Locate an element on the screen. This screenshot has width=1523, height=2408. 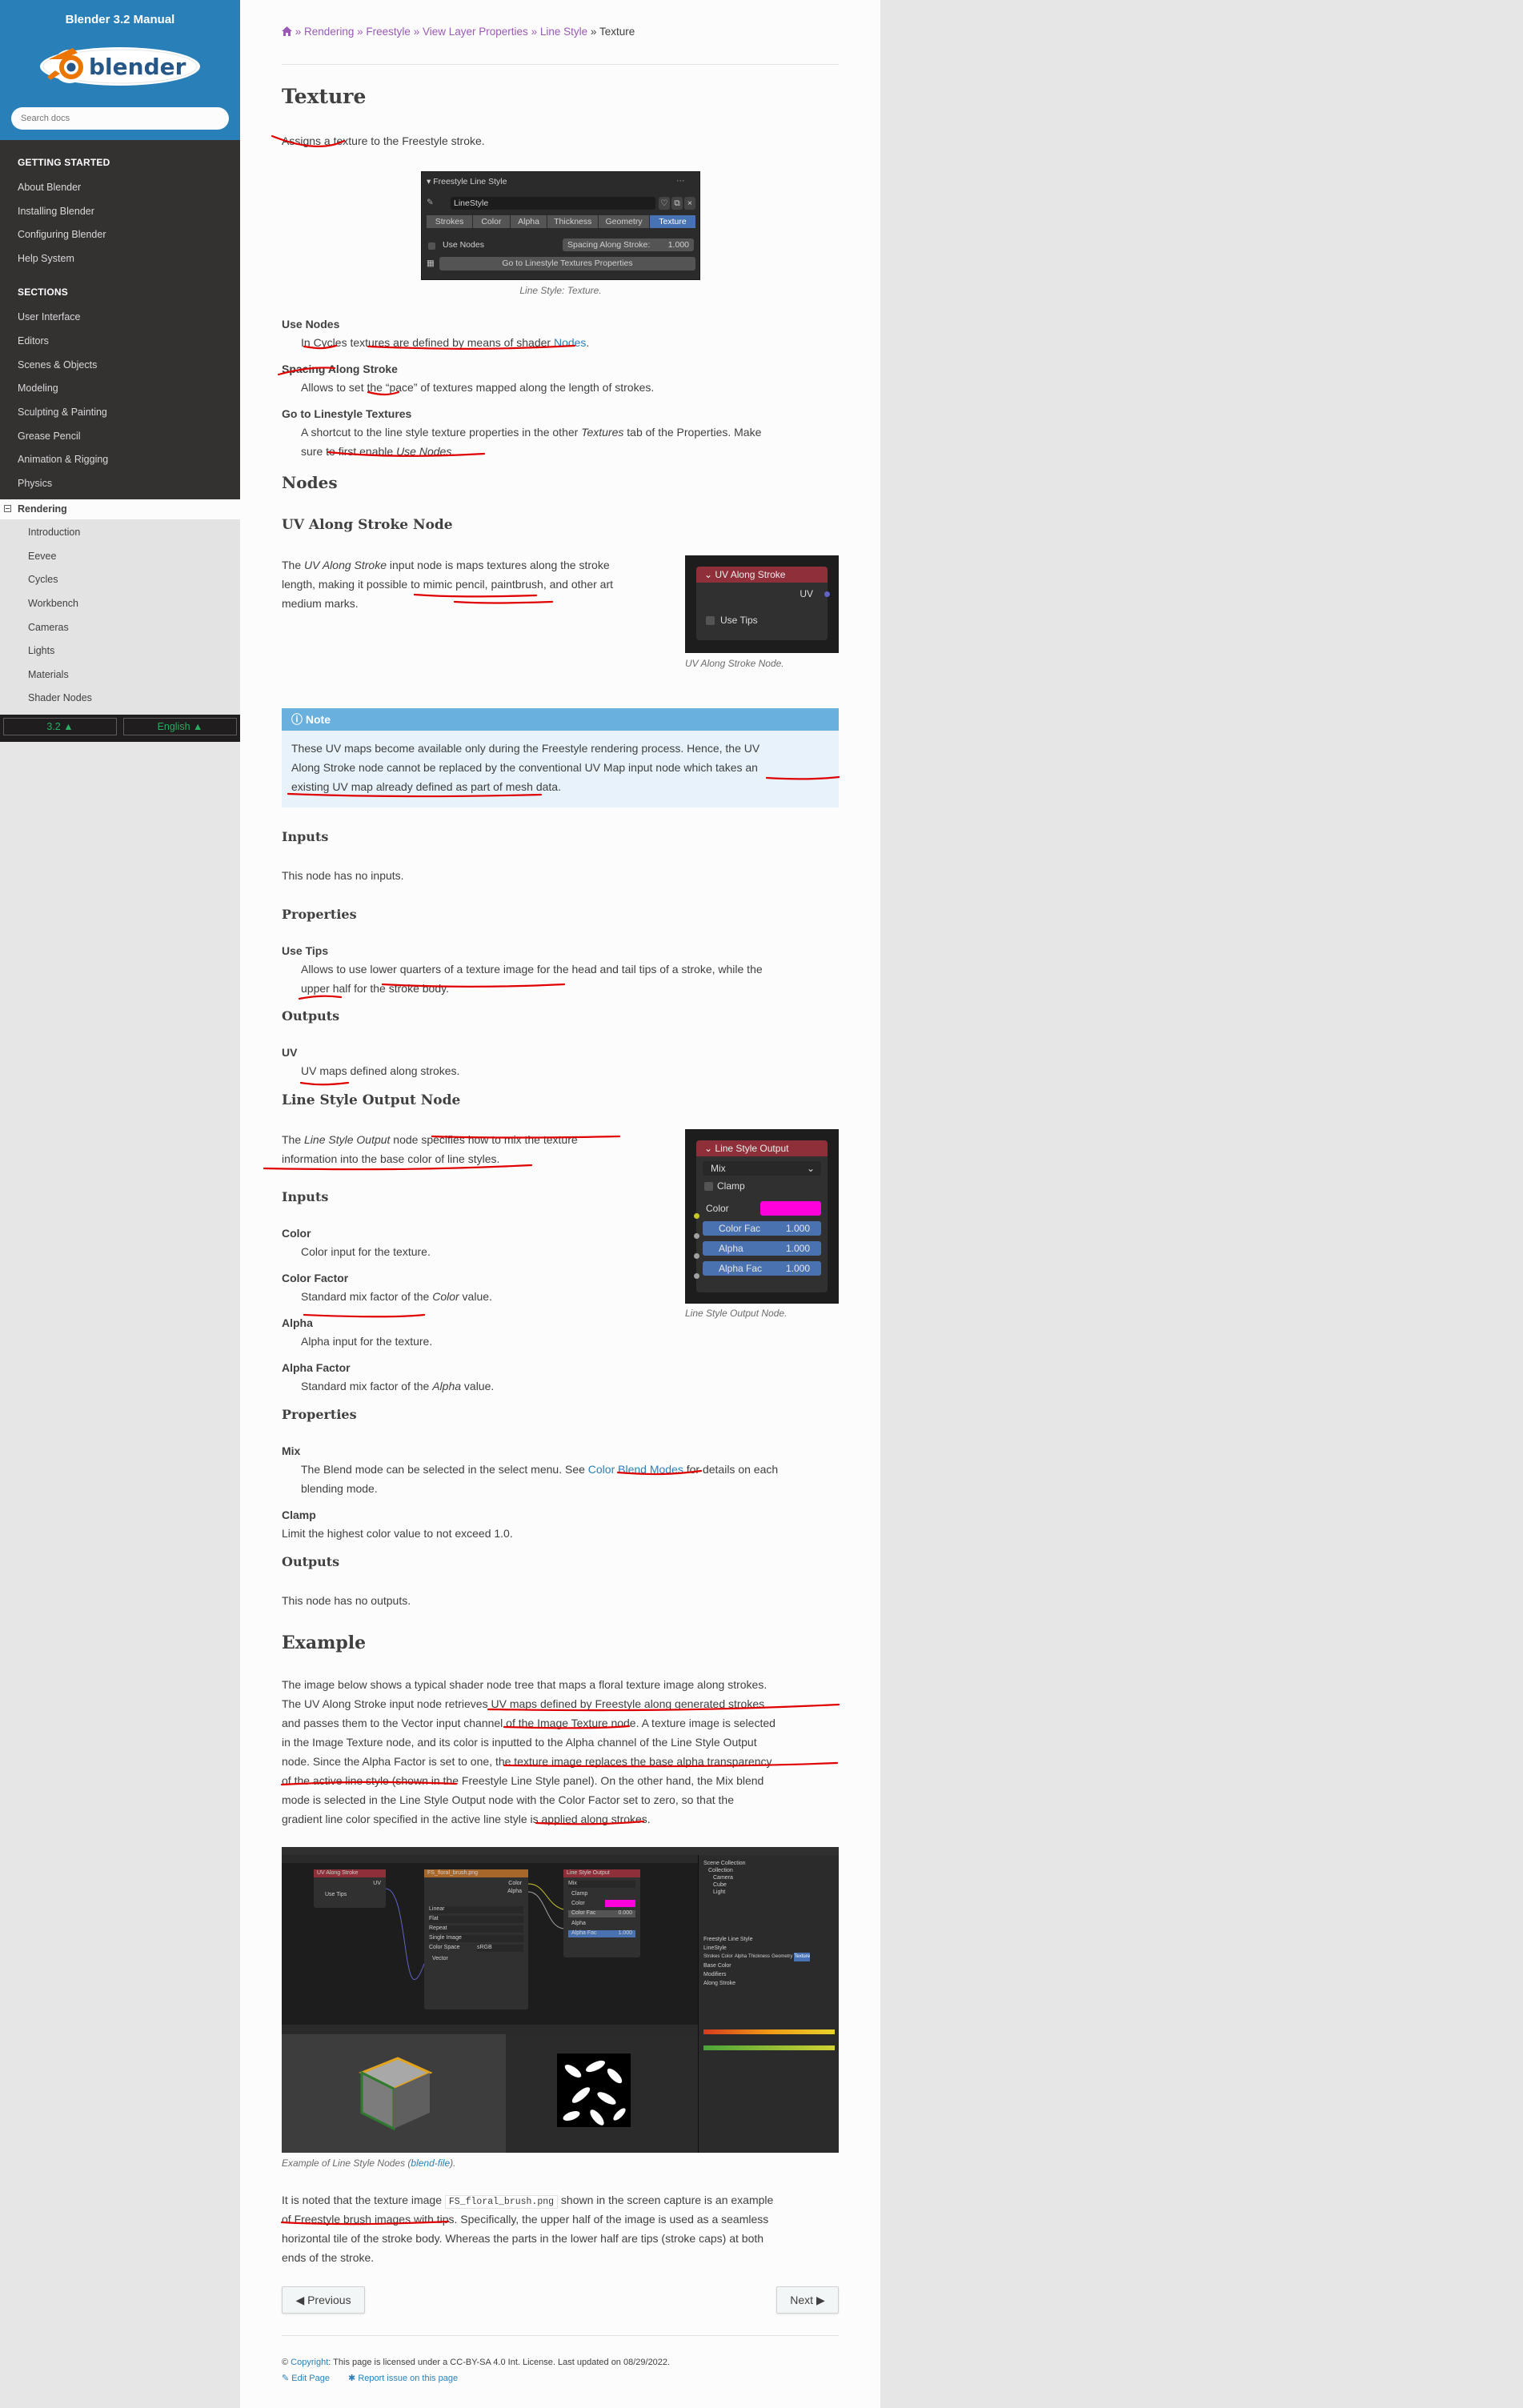
term-use-nodes: Use Nodes is located at coordinates (311, 324).